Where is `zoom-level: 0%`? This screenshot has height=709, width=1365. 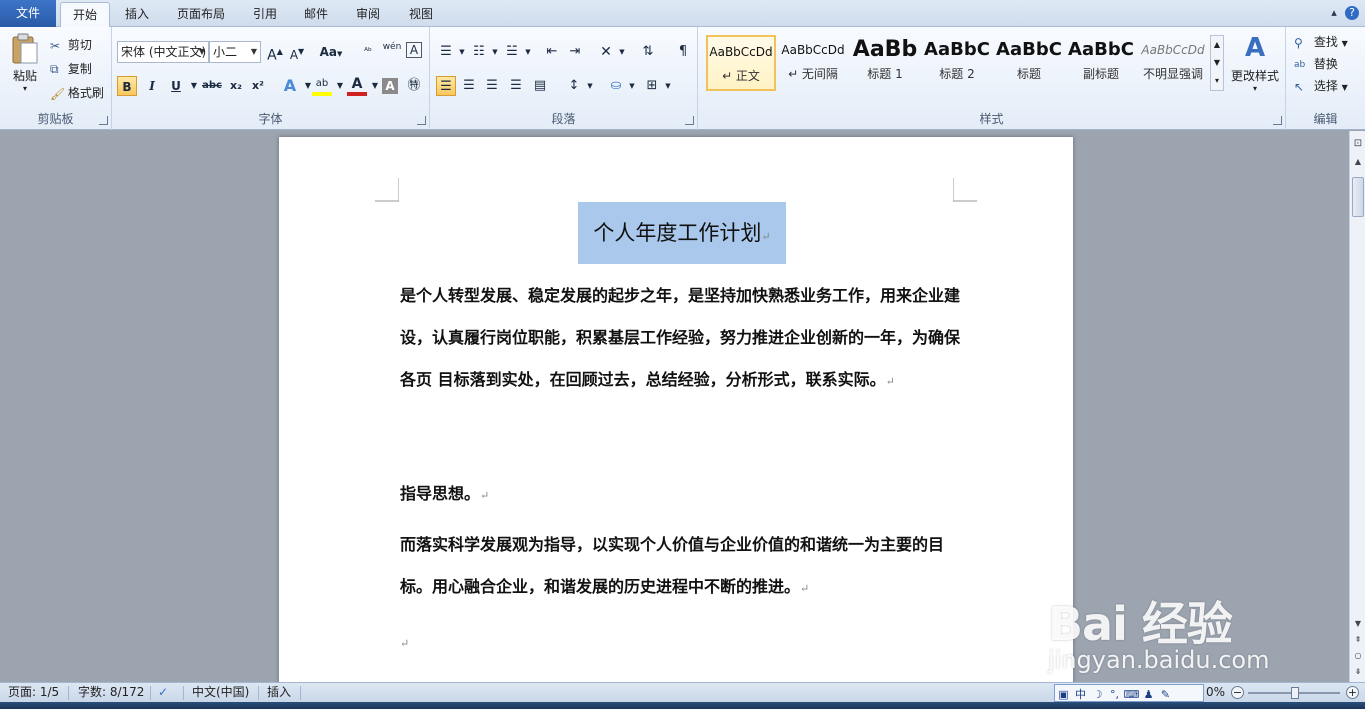 zoom-level: 0% is located at coordinates (1215, 692).